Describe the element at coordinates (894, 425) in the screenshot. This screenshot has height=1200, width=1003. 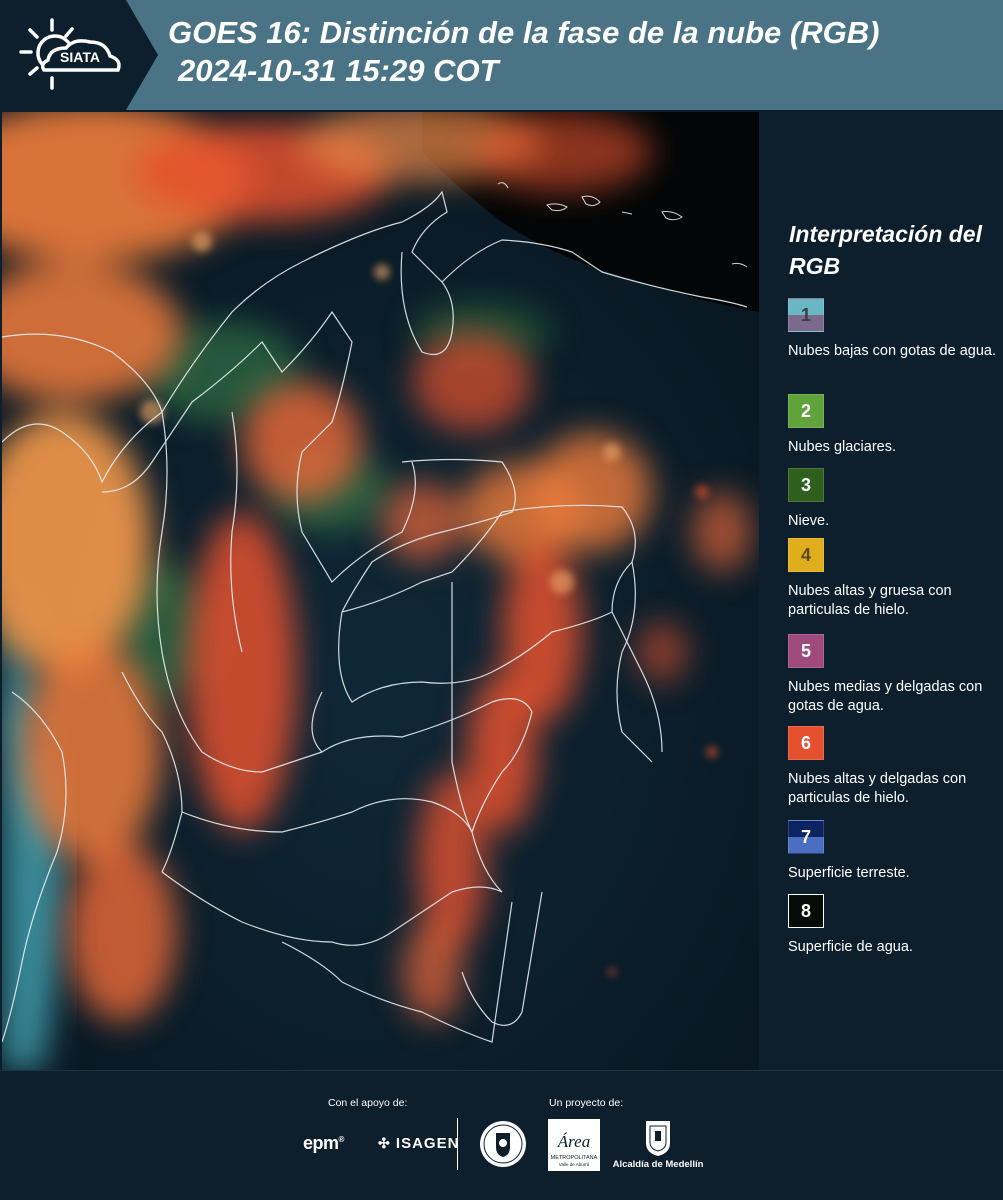
I see `legend-item-2: 2 Nubes glaciares.` at that location.